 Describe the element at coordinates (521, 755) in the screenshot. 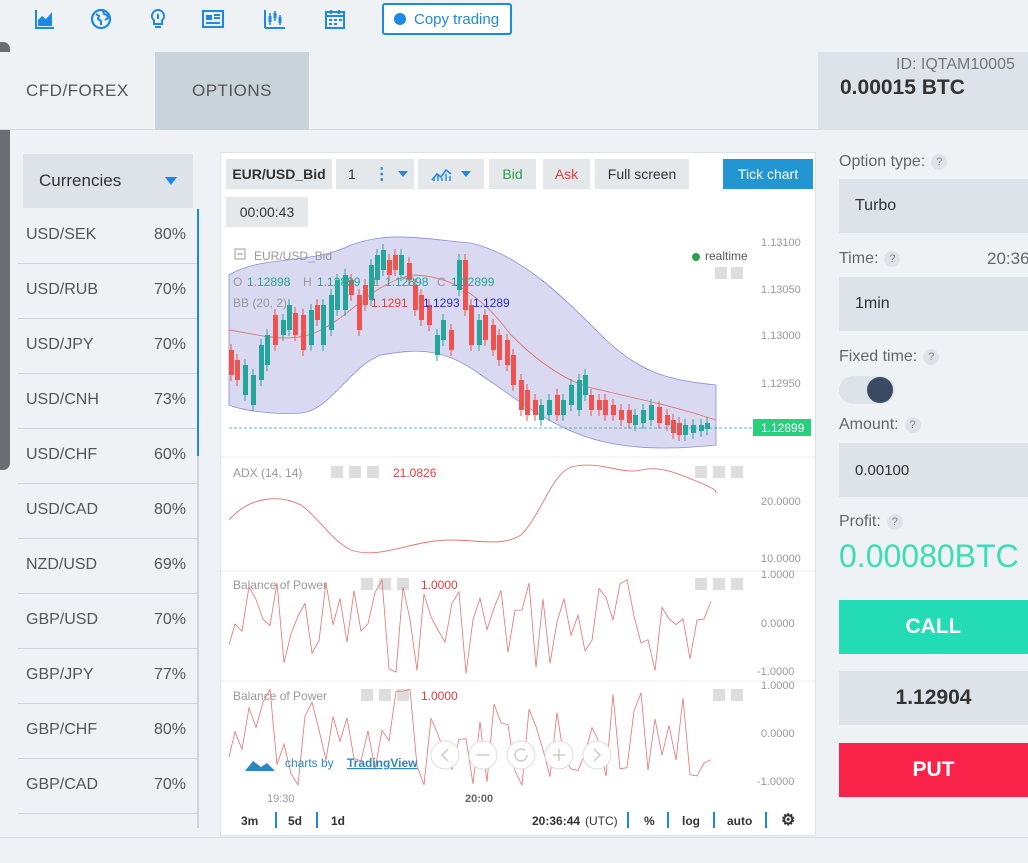

I see `reset-icon` at that location.